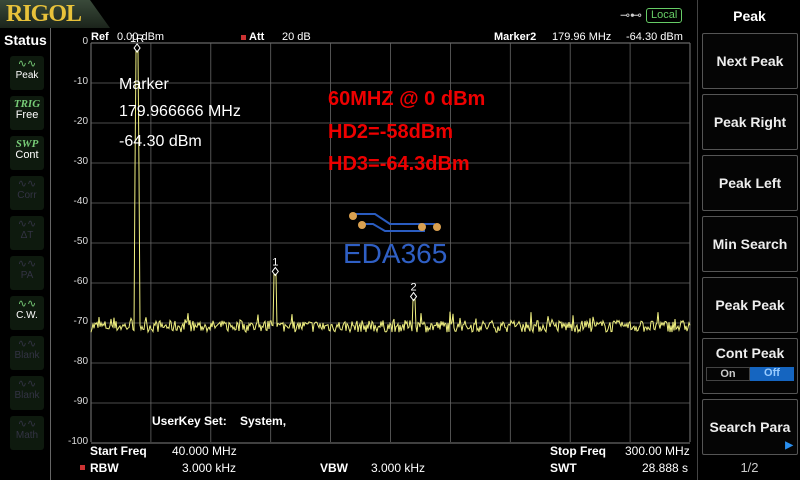 Image resolution: width=800 pixels, height=480 pixels. What do you see at coordinates (209, 468) in the screenshot?
I see `rbw-value: 3.000 kHz` at bounding box center [209, 468].